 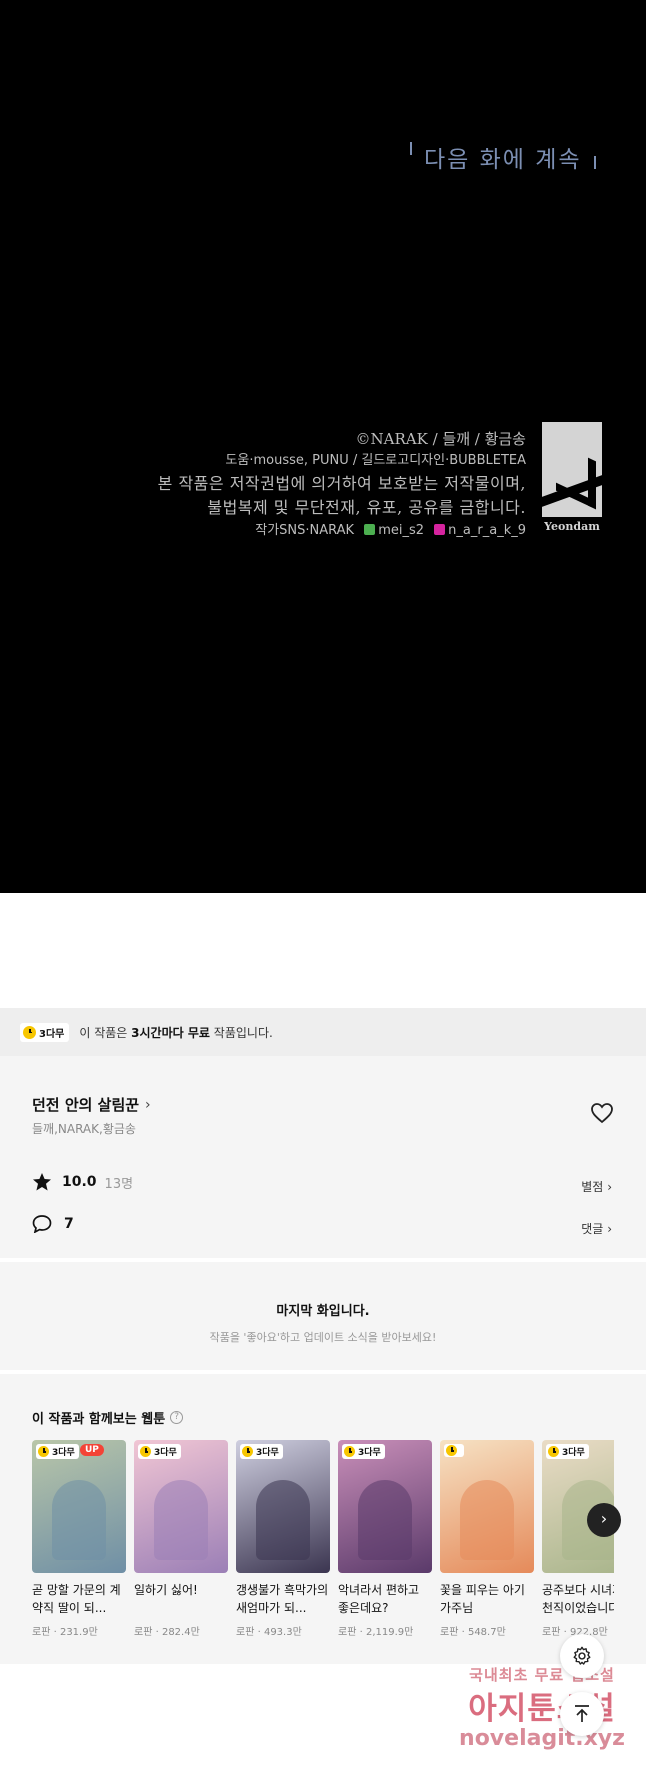 What do you see at coordinates (370, 529) in the screenshot?
I see `line-icon` at bounding box center [370, 529].